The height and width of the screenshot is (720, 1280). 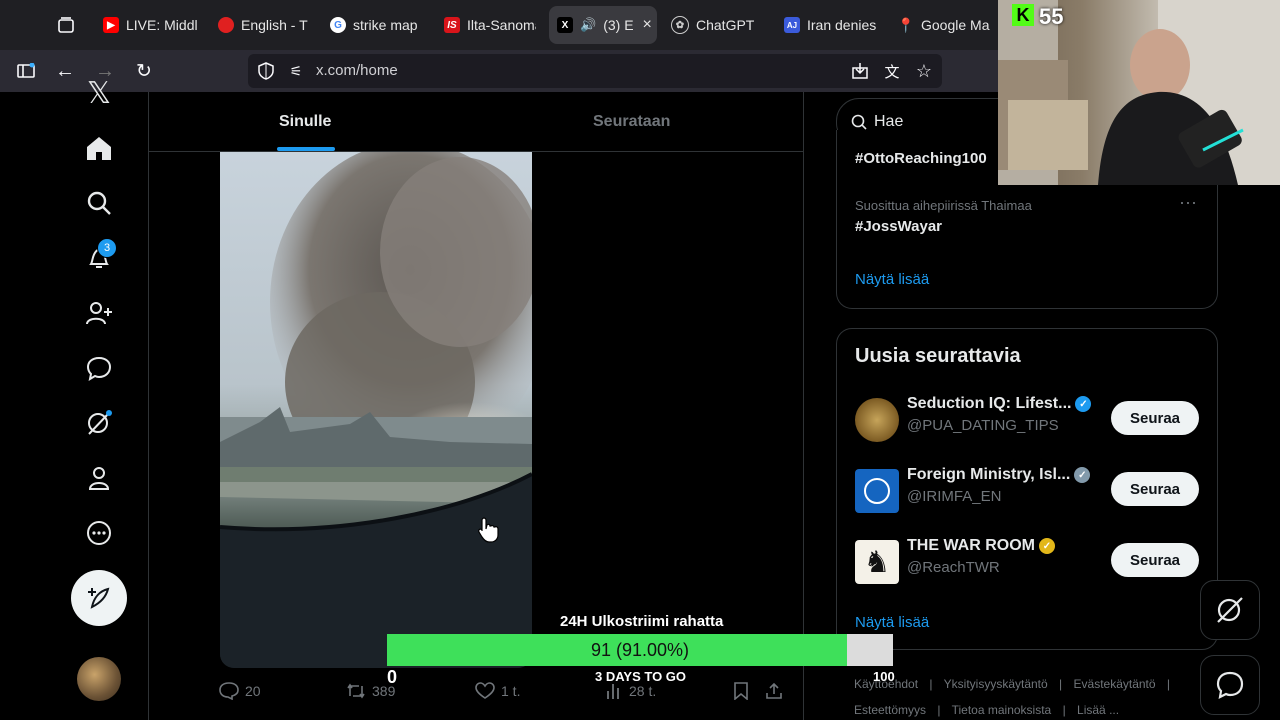 I want to click on bookmark-action, so click(x=741, y=691).